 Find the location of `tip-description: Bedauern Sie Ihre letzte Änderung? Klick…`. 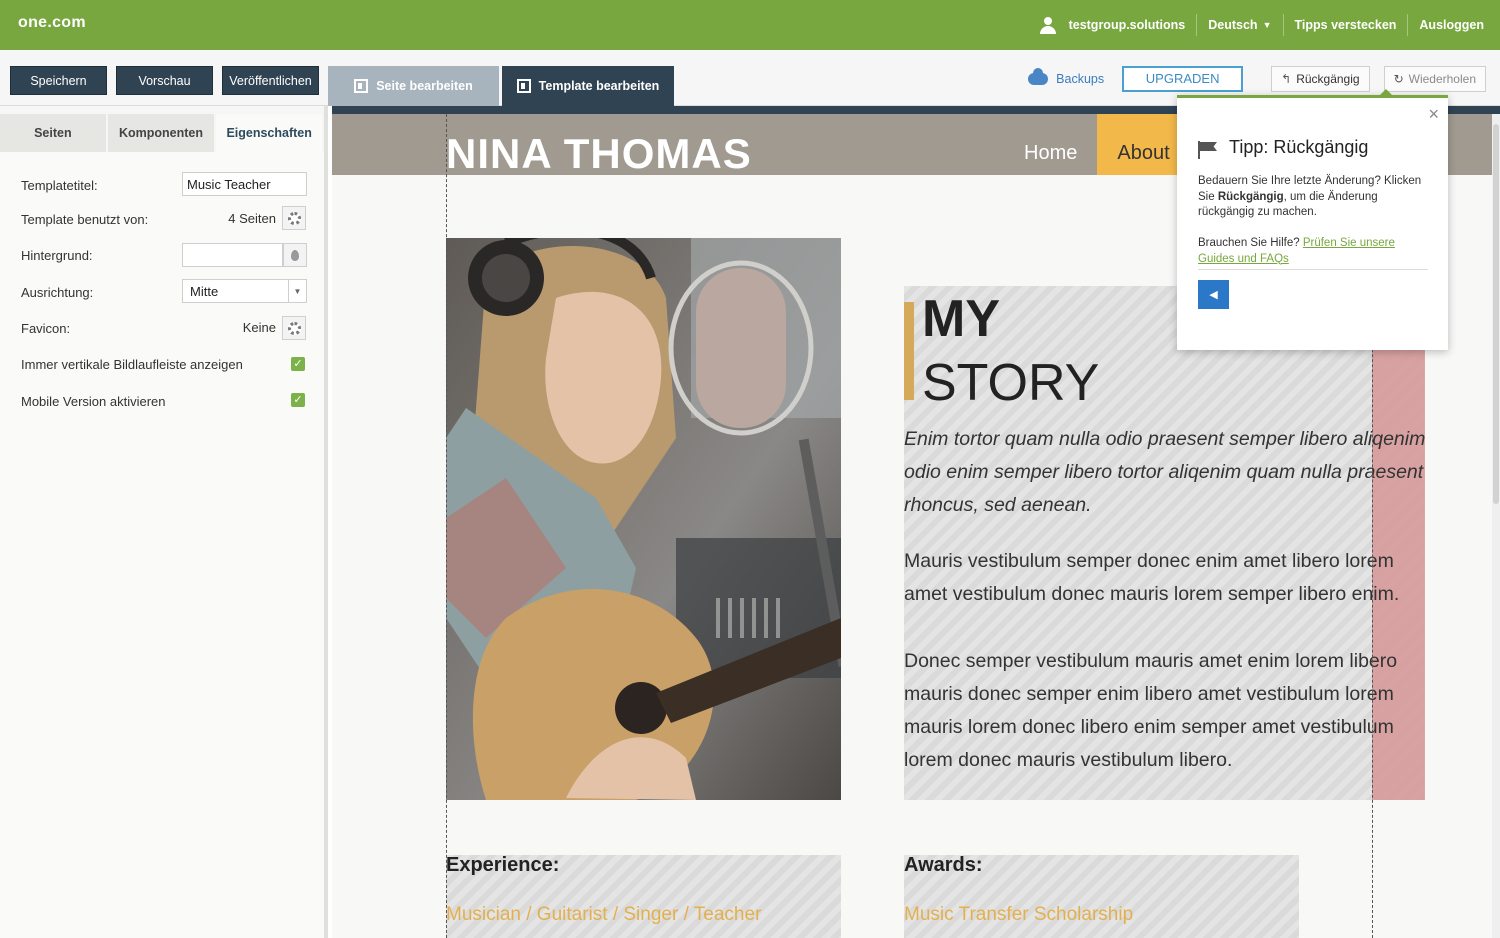

tip-description: Bedauern Sie Ihre letzte Änderung? Klick… is located at coordinates (1315, 197).